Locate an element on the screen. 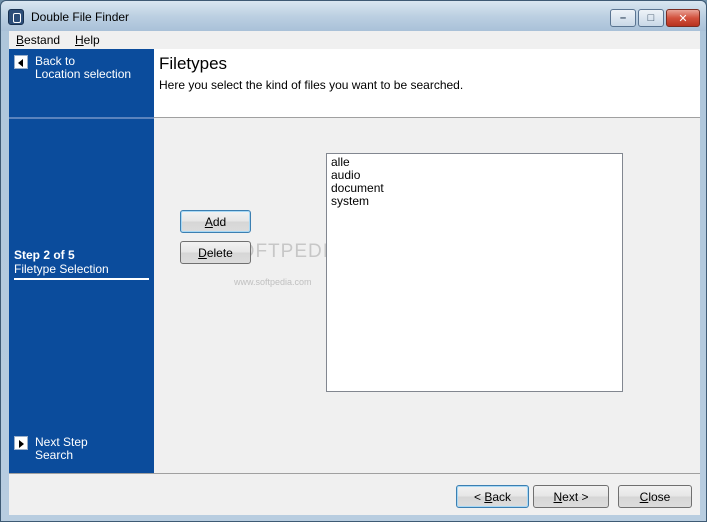 This screenshot has width=707, height=522. close-button: Close is located at coordinates (655, 496).